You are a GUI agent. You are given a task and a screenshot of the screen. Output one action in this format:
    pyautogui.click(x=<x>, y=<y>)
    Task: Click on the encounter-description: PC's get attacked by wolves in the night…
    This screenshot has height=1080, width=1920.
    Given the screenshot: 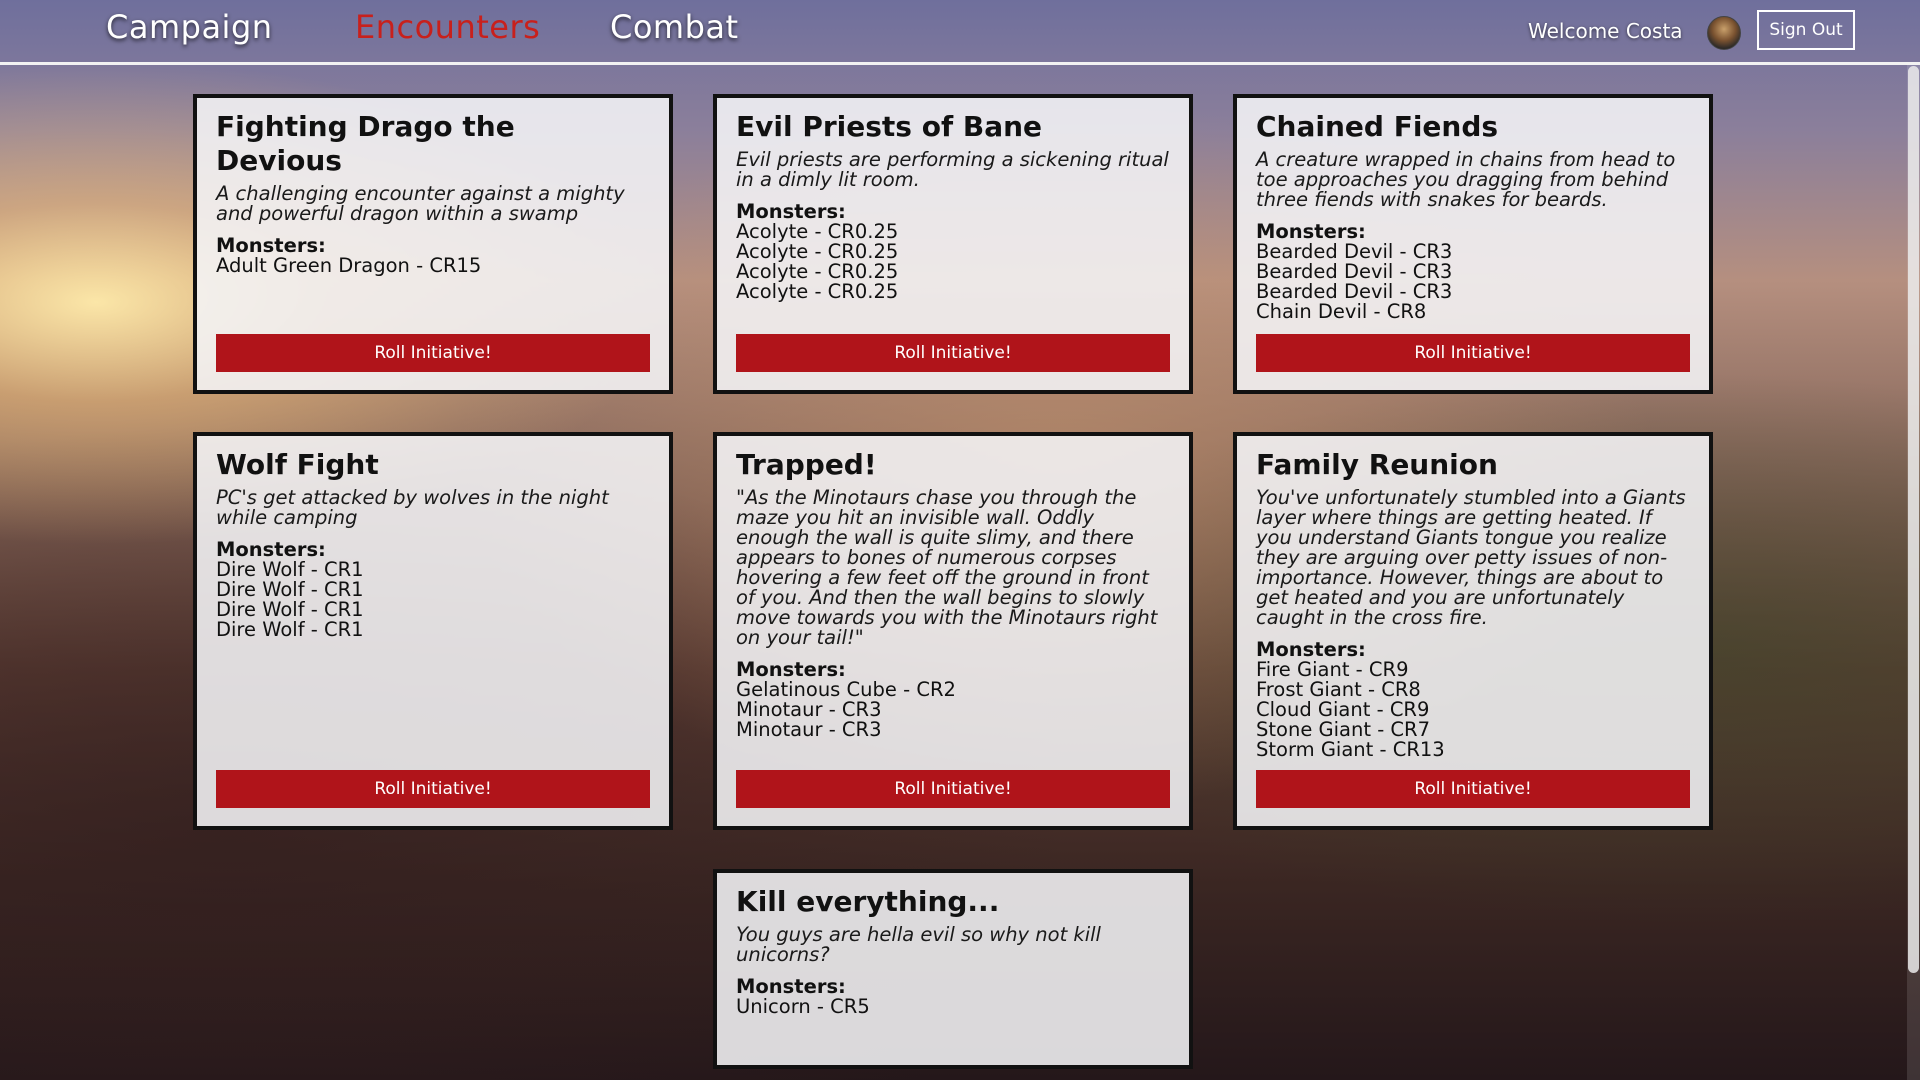 What is the action you would take?
    pyautogui.click(x=412, y=507)
    